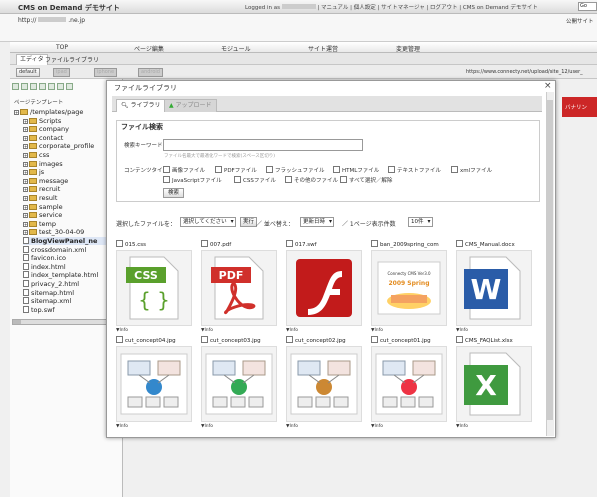 The image size is (597, 497). I want to click on search-button: 検索, so click(174, 193).